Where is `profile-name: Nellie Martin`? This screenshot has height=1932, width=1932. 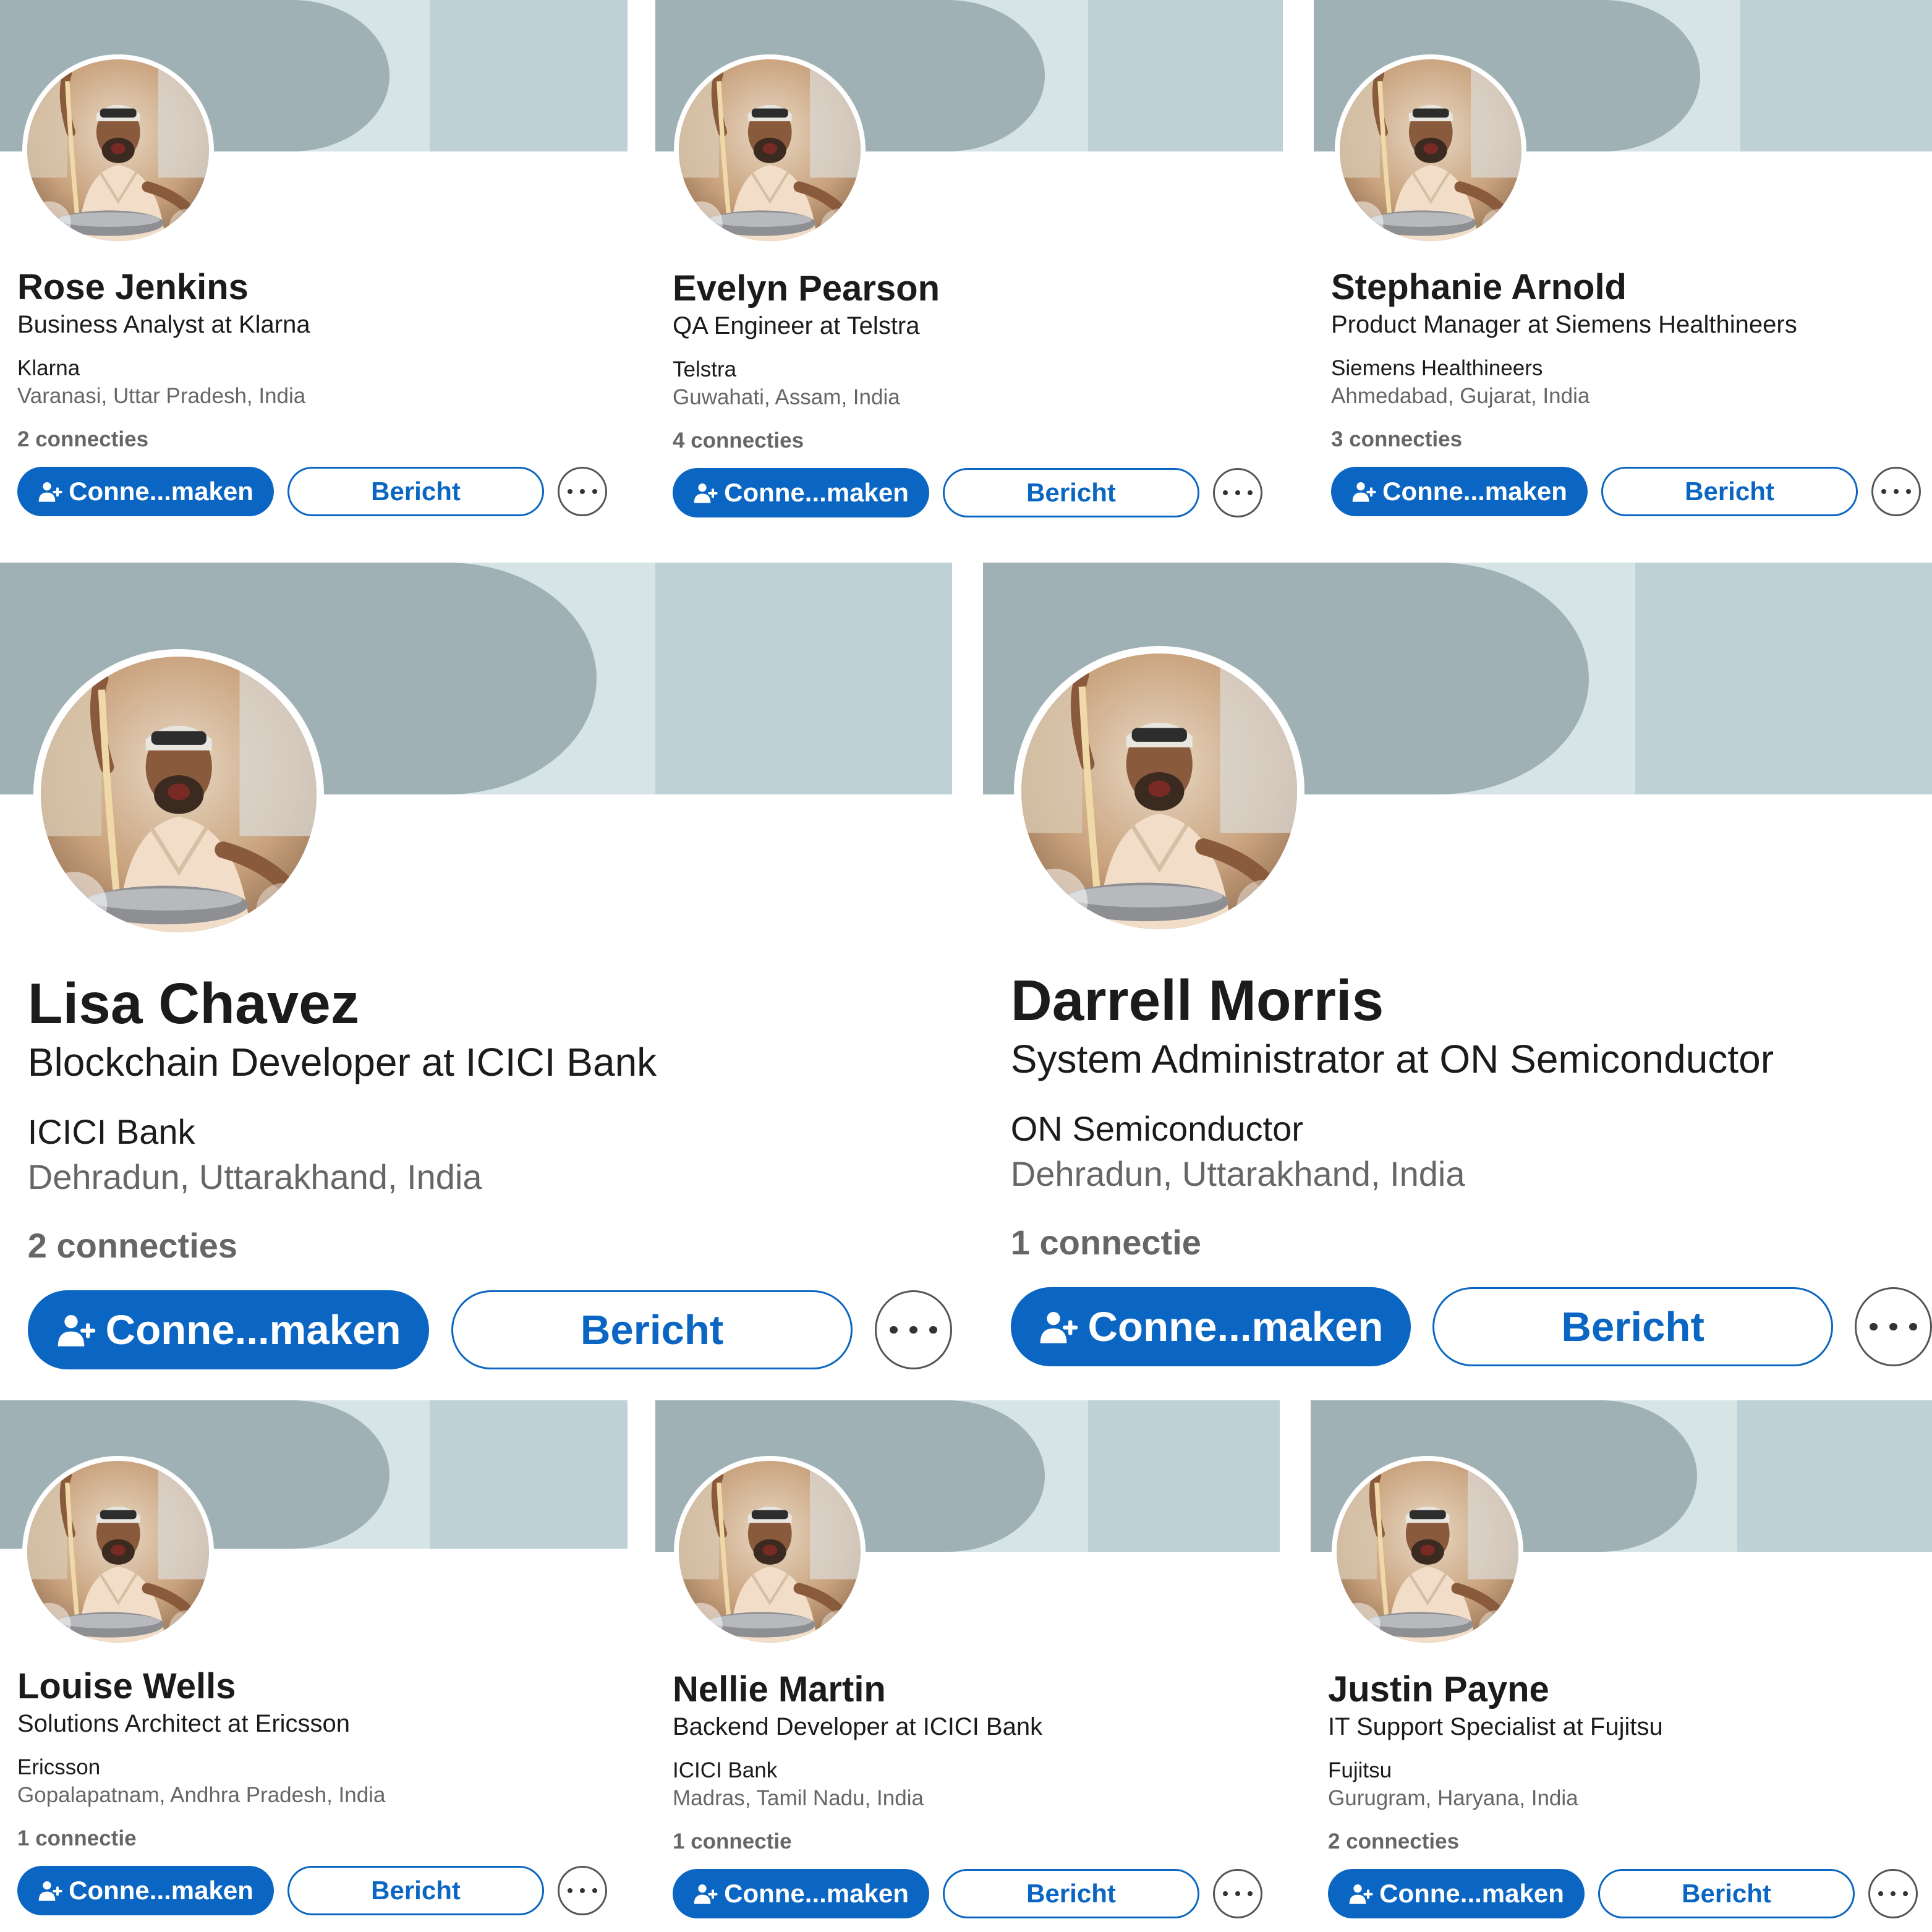 profile-name: Nellie Martin is located at coordinates (977, 1690).